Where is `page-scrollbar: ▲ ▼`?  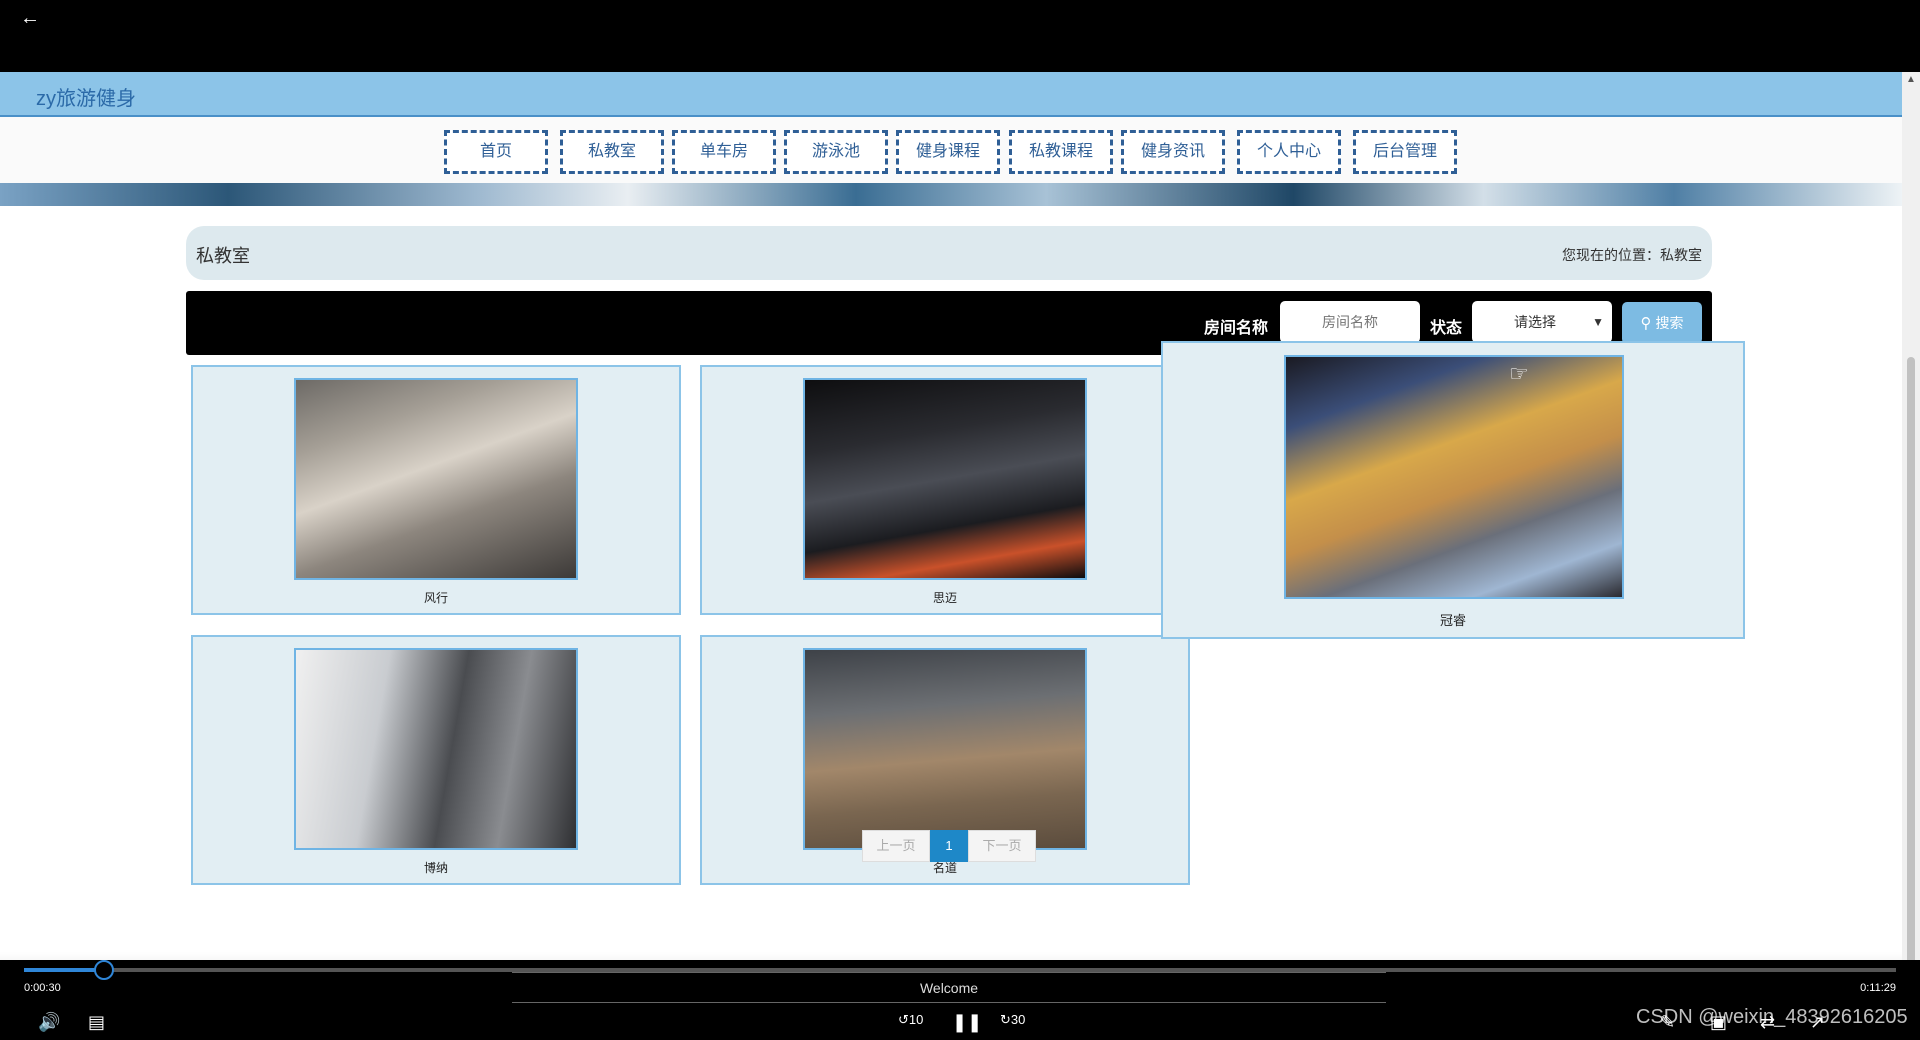 page-scrollbar: ▲ ▼ is located at coordinates (1911, 556).